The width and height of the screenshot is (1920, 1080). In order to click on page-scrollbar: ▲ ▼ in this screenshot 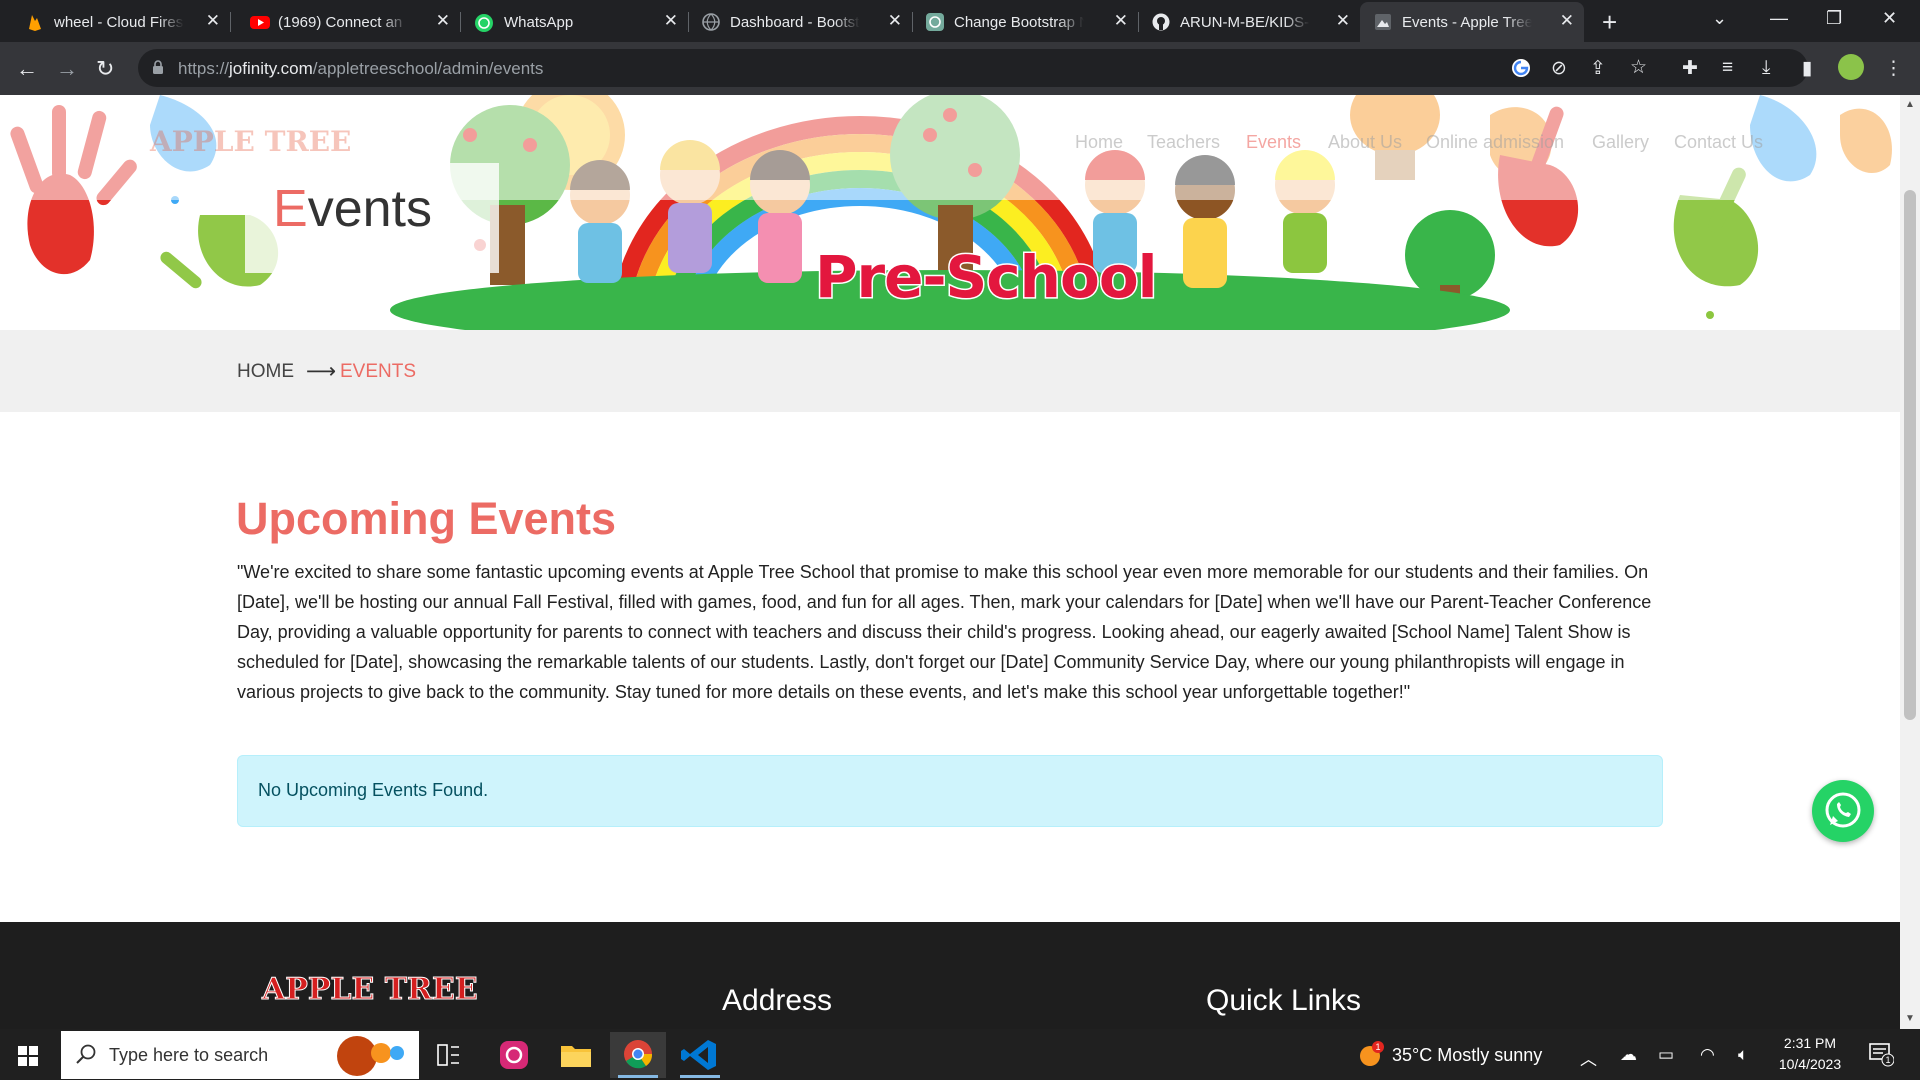, I will do `click(1910, 562)`.